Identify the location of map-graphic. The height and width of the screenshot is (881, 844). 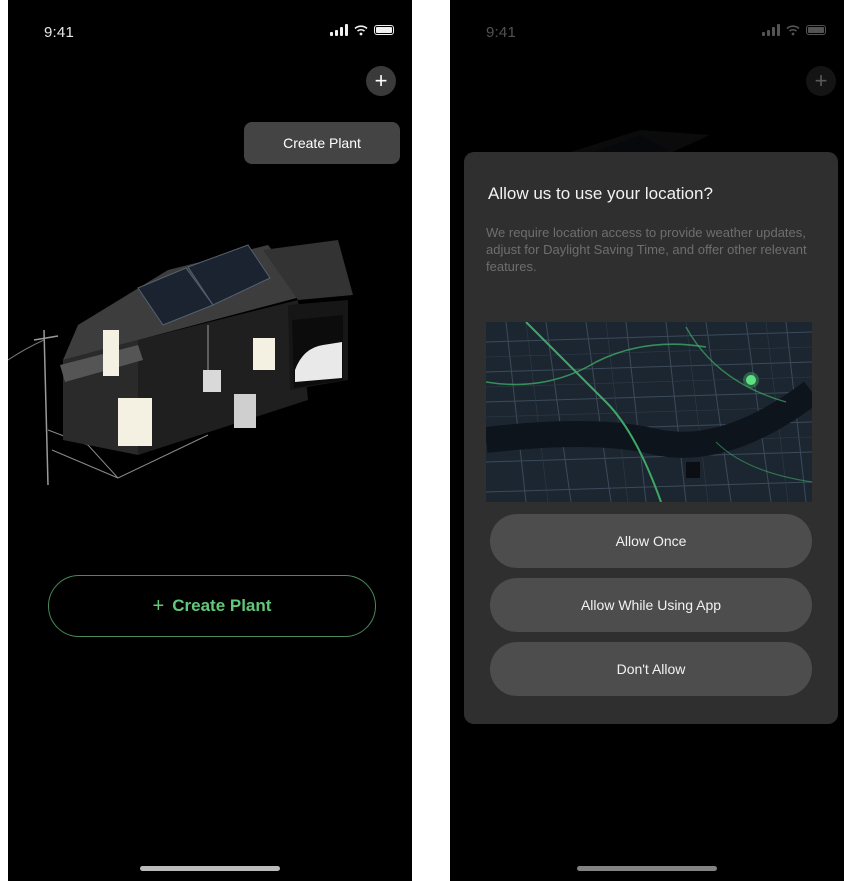
(649, 412).